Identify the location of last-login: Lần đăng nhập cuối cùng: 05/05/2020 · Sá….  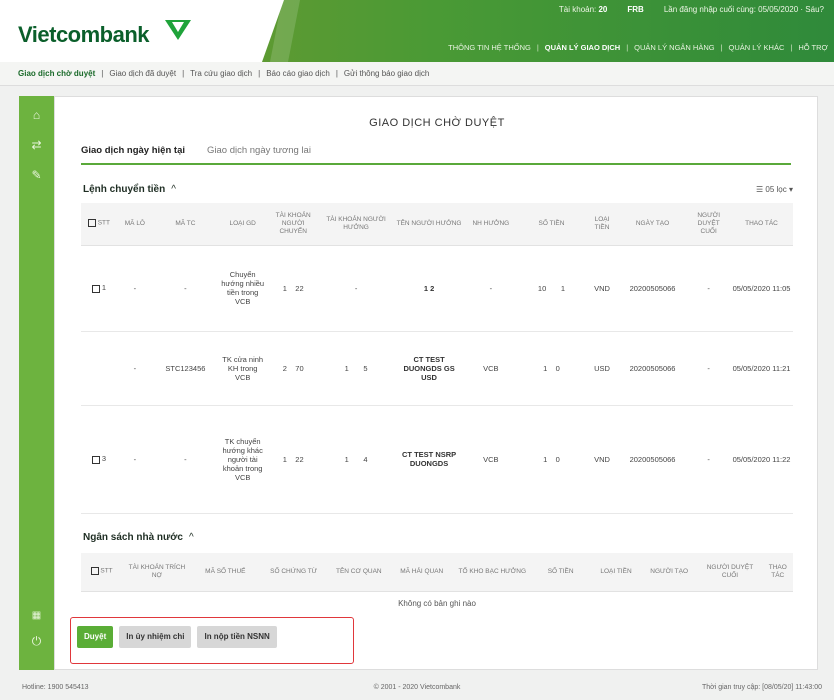
(743, 9).